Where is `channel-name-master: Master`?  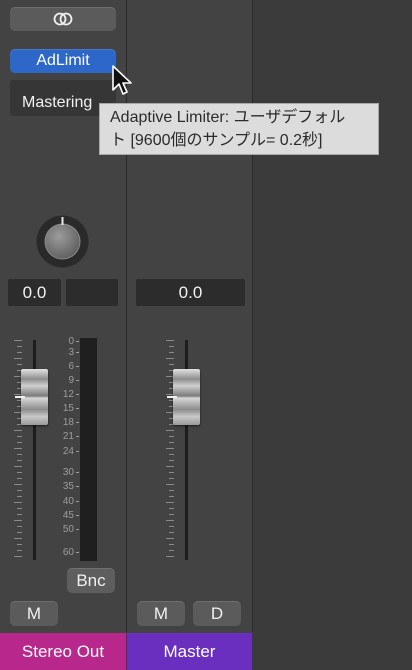
channel-name-master: Master is located at coordinates (189, 651).